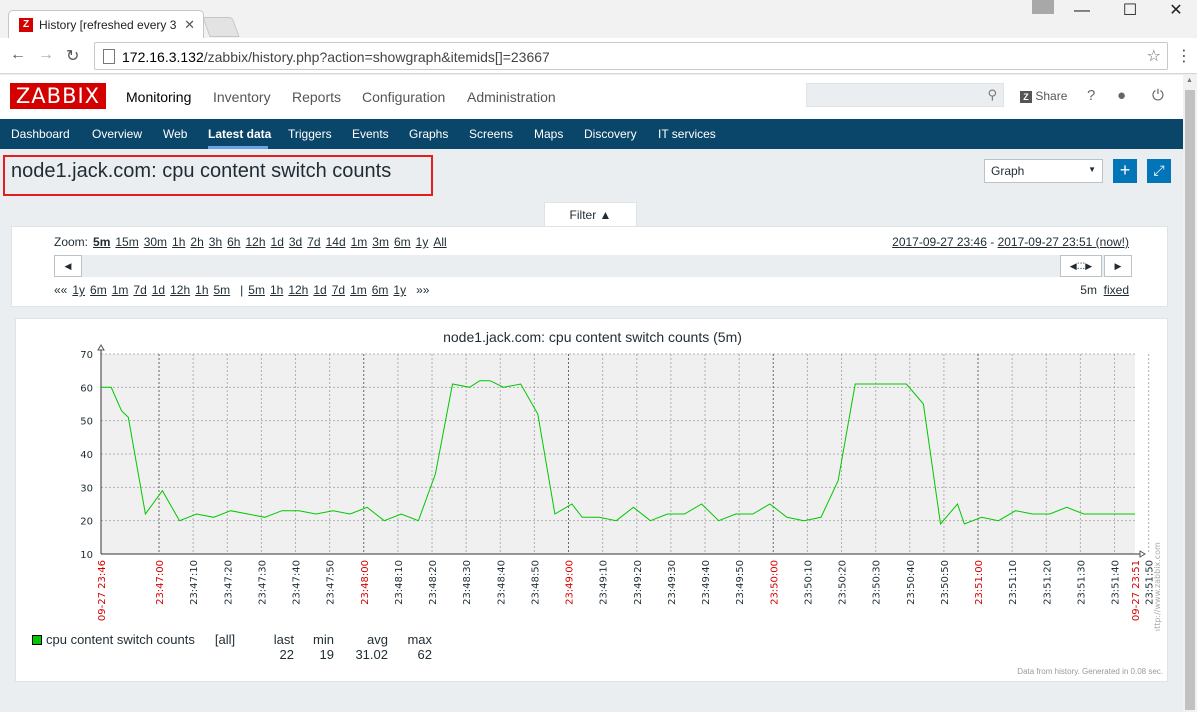 This screenshot has height=712, width=1197. Describe the element at coordinates (1175, 15) in the screenshot. I see `close-window-icon: ✕` at that location.